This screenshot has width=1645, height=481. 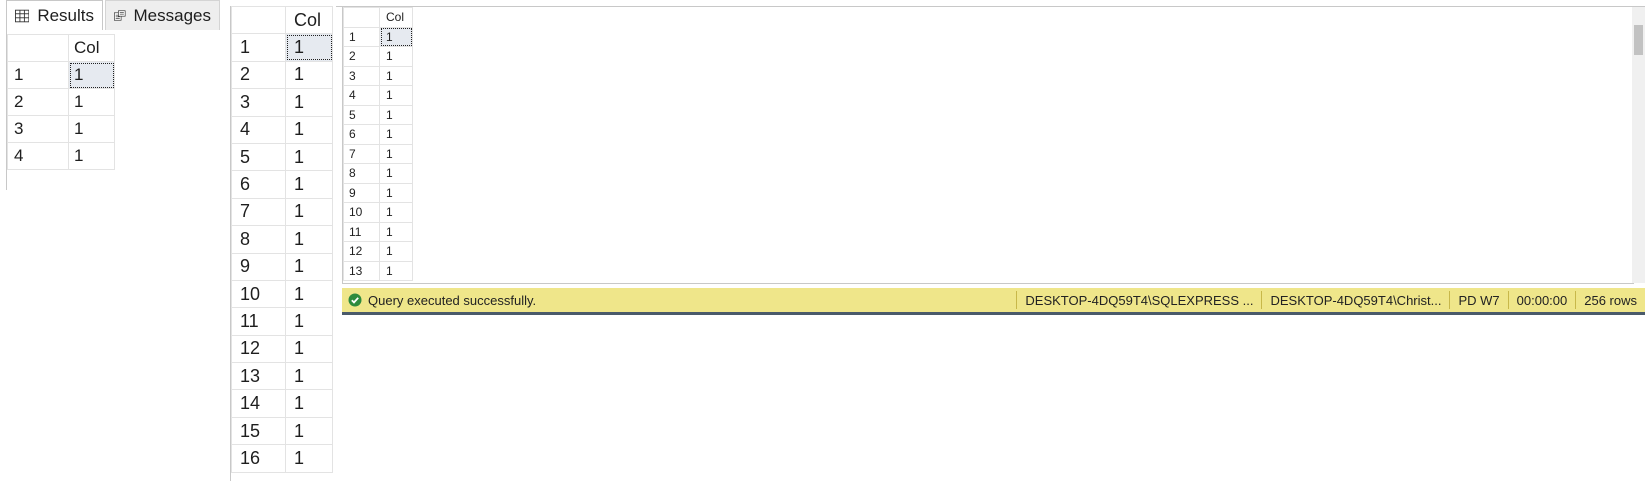 What do you see at coordinates (54, 15) in the screenshot?
I see `tab-results: Results` at bounding box center [54, 15].